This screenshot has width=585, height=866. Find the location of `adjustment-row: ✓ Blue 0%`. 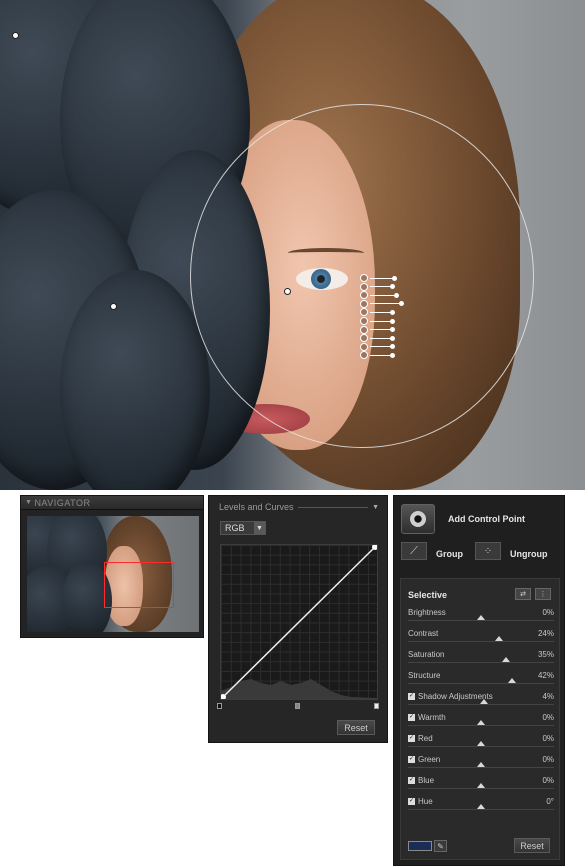

adjustment-row: ✓ Blue 0% is located at coordinates (481, 784).